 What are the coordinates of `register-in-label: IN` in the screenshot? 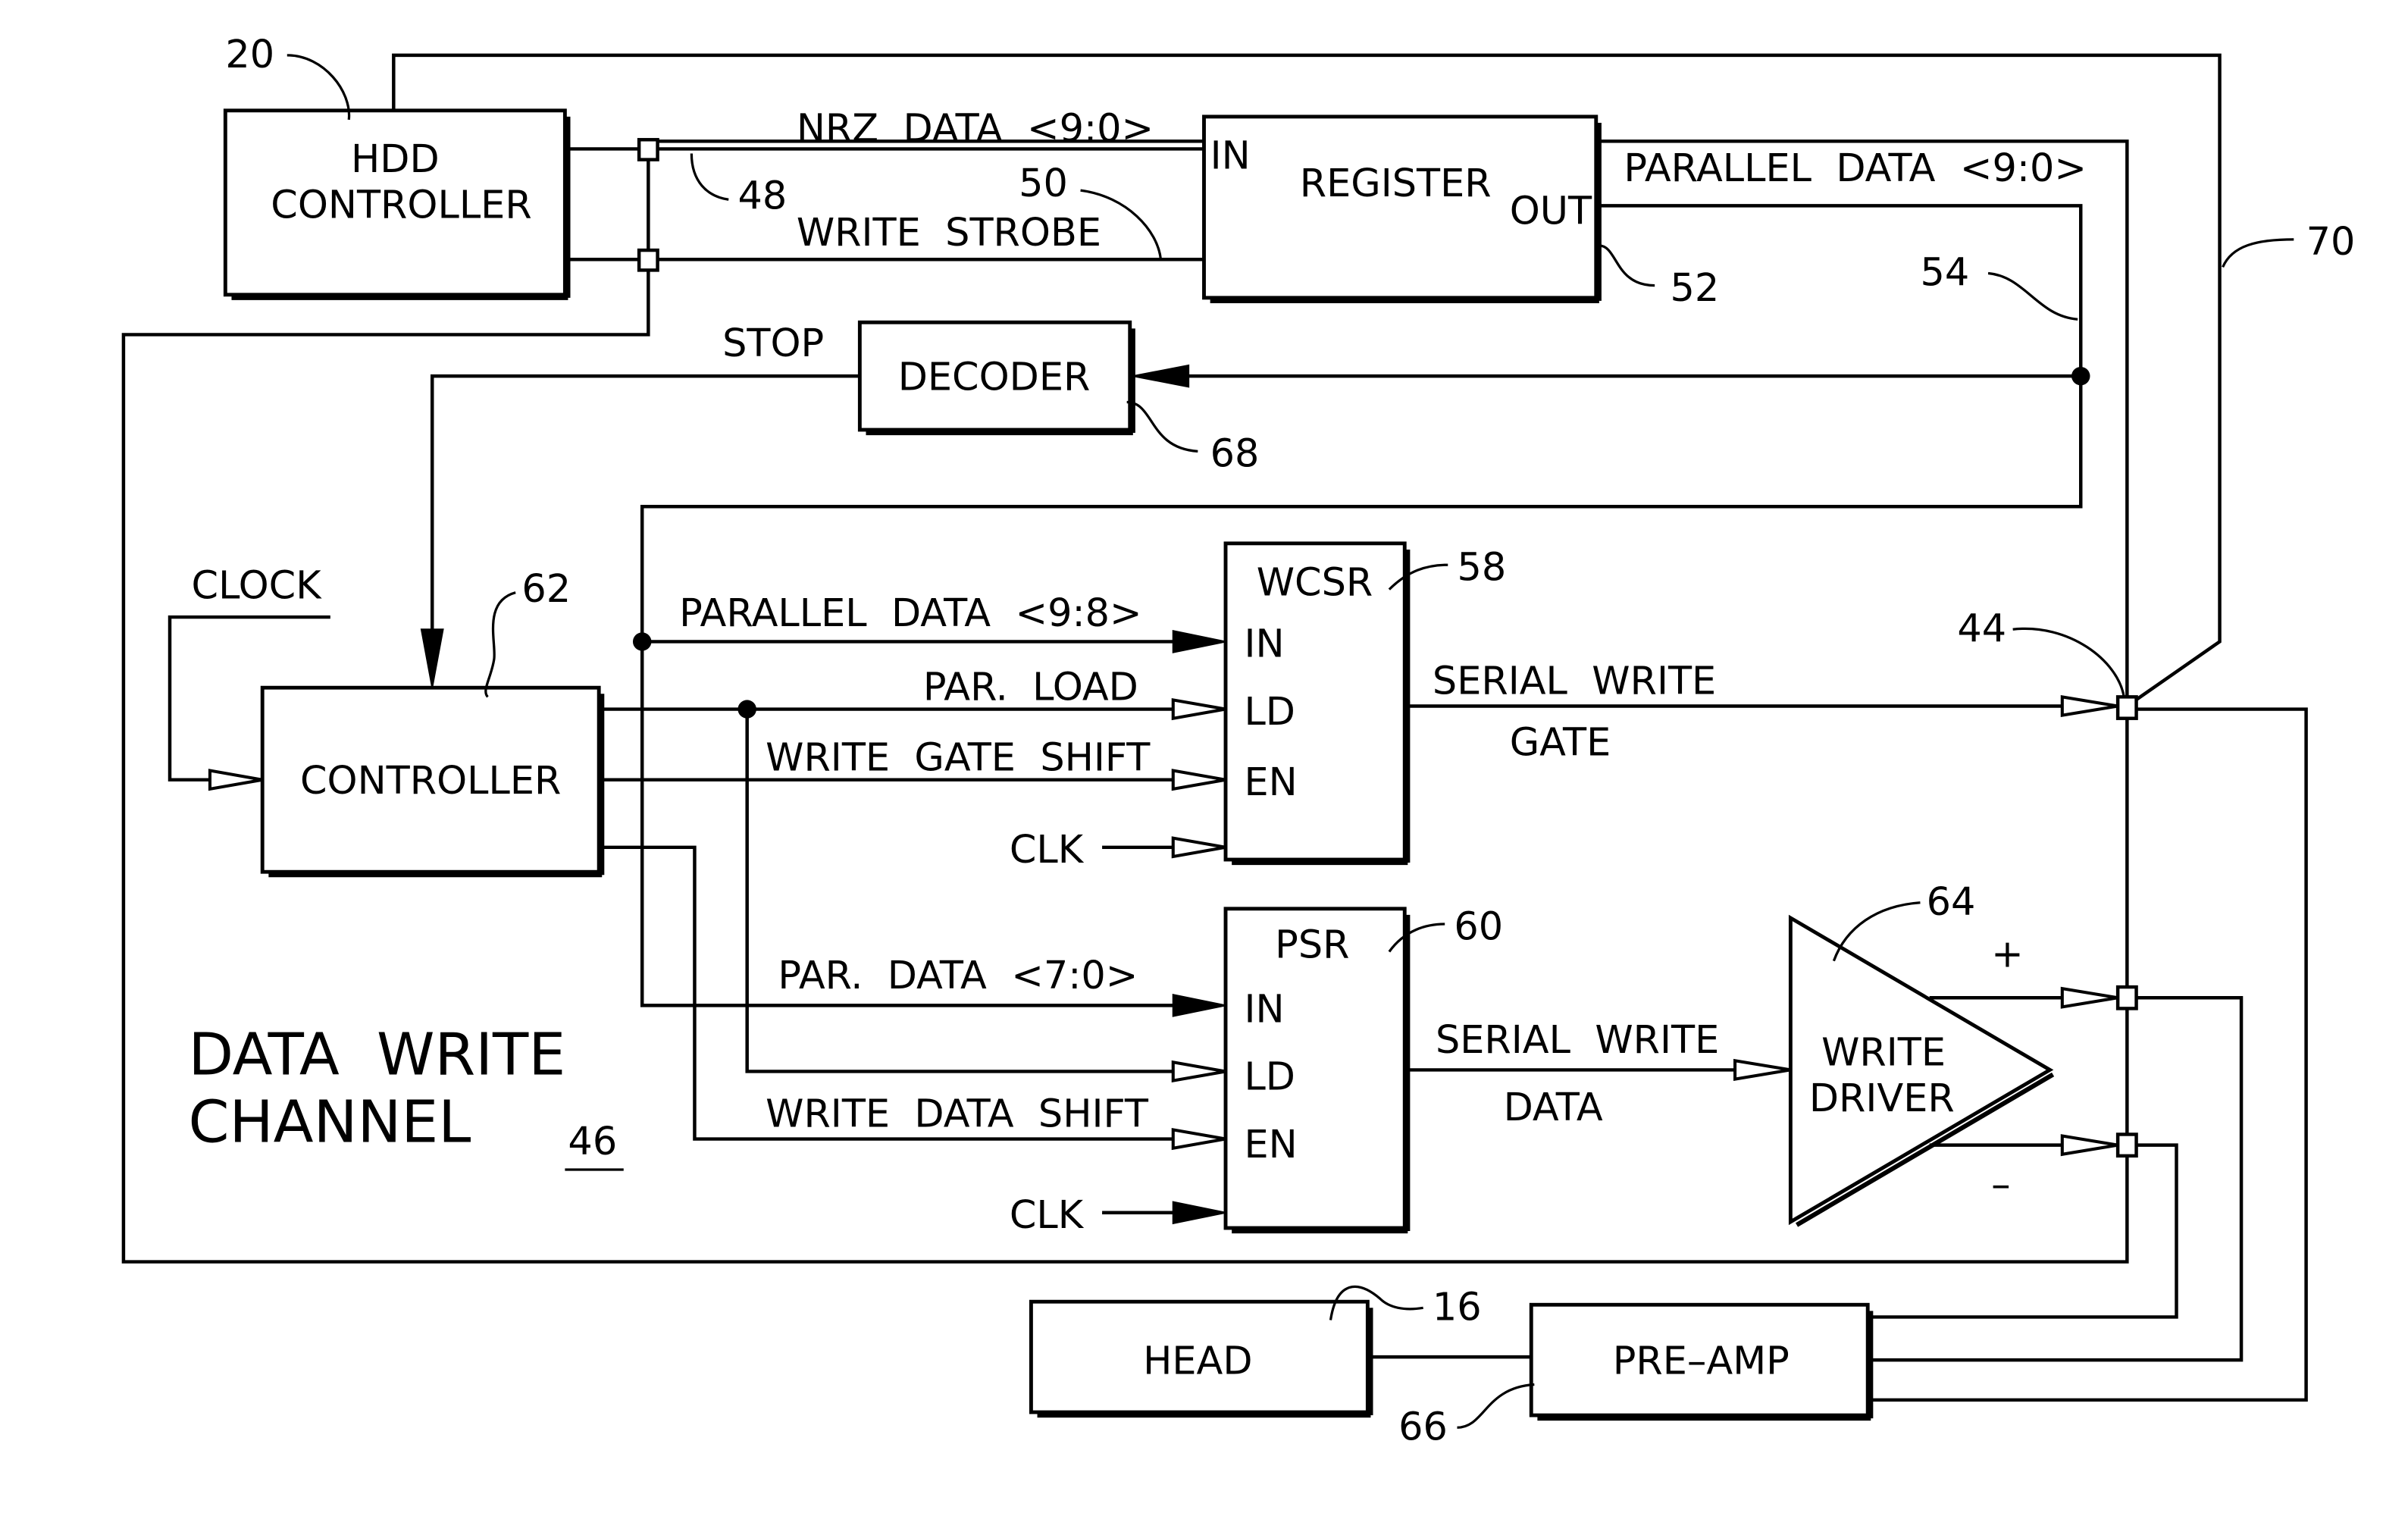 It's located at (1230, 155).